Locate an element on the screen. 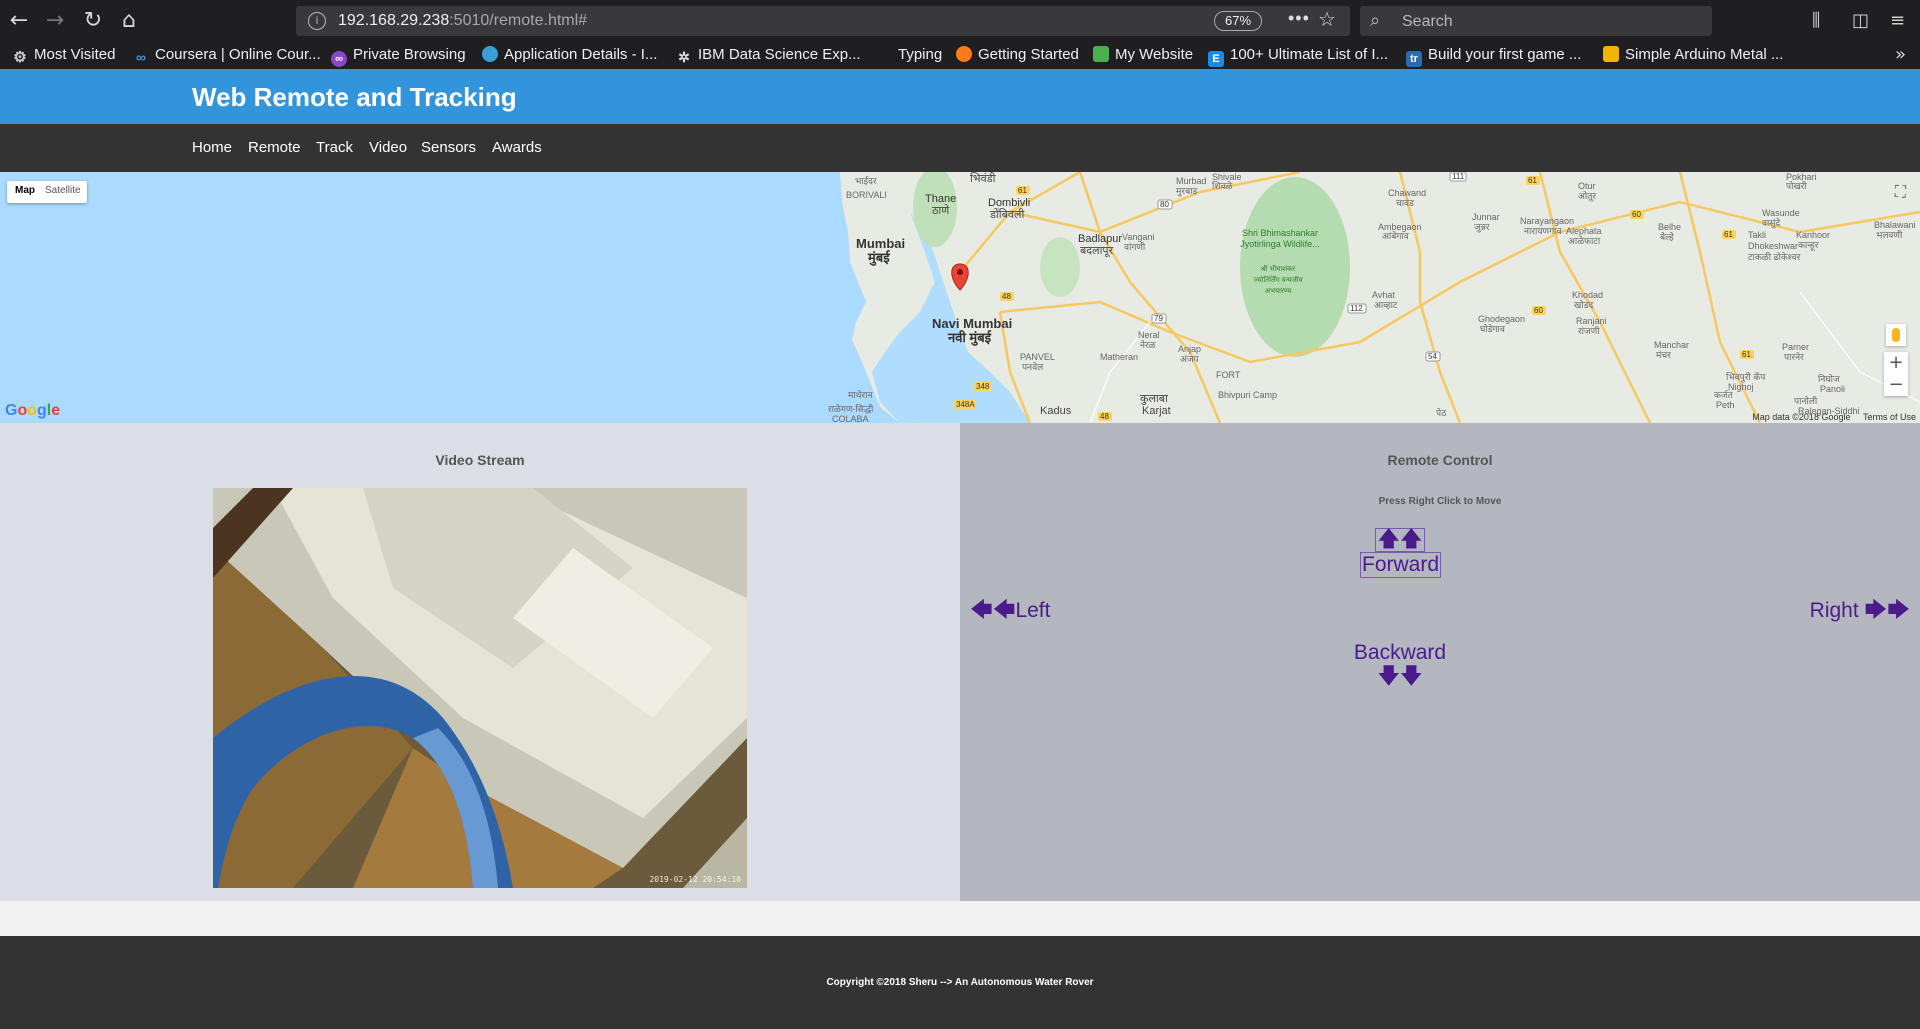  bookmark-my-website: My Website is located at coordinates (1143, 55).